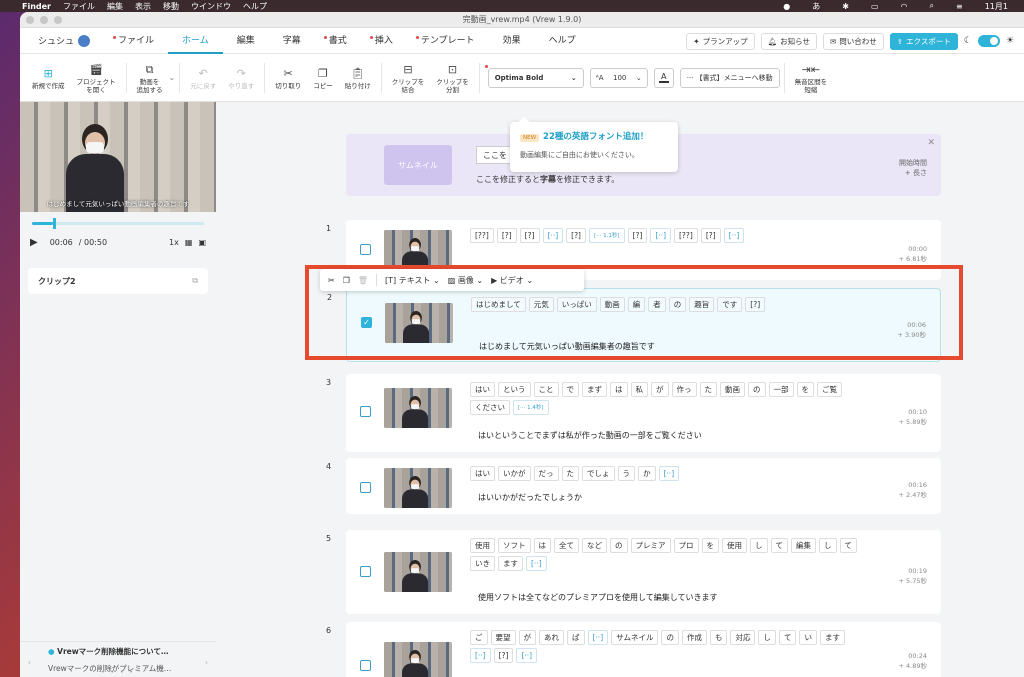 This screenshot has width=1024, height=677. Describe the element at coordinates (514, 545) in the screenshot. I see `word-chip: ソフト` at that location.